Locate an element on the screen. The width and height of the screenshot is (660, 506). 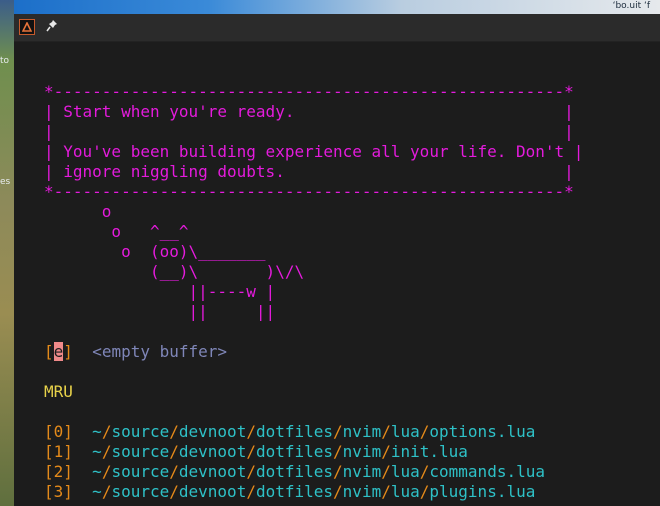
file-name: init.lua is located at coordinates (429, 451).